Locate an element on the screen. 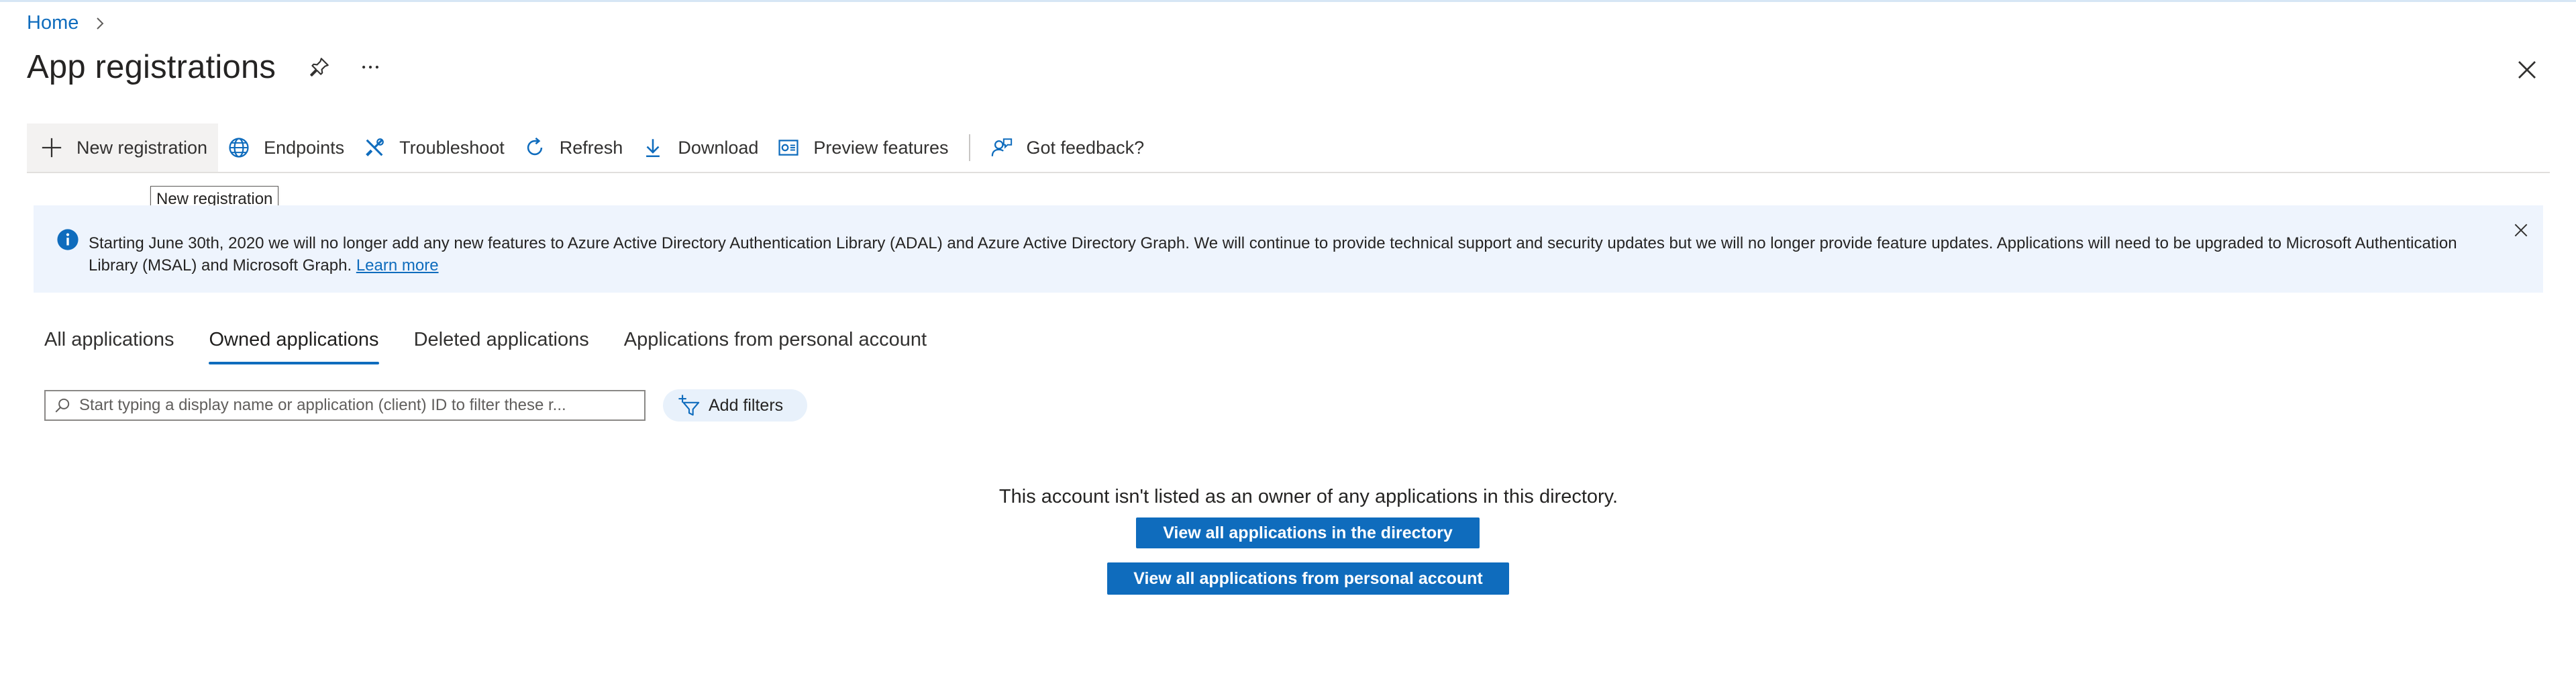  tab-deleted-applications: Deleted applications is located at coordinates (501, 347).